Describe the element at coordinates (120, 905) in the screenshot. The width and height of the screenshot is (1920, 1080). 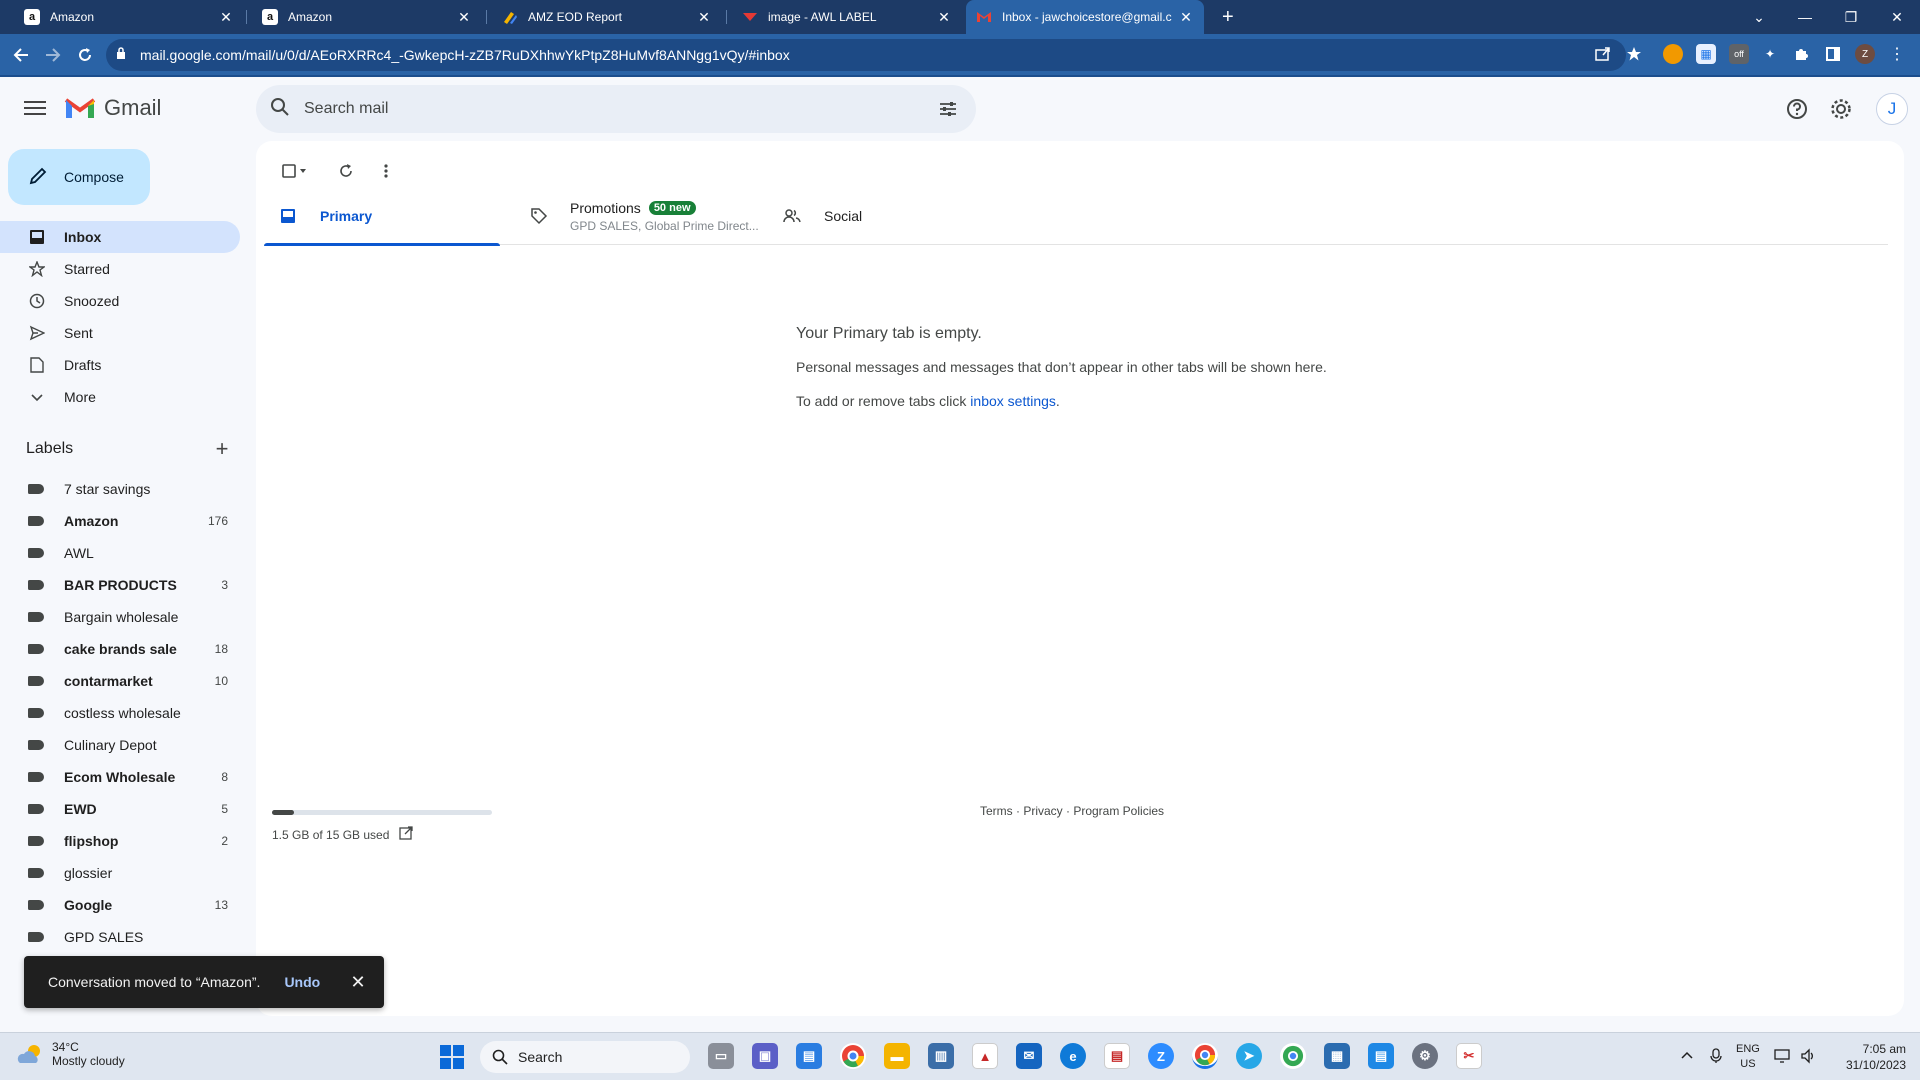
I see `label-item: Google 13` at that location.